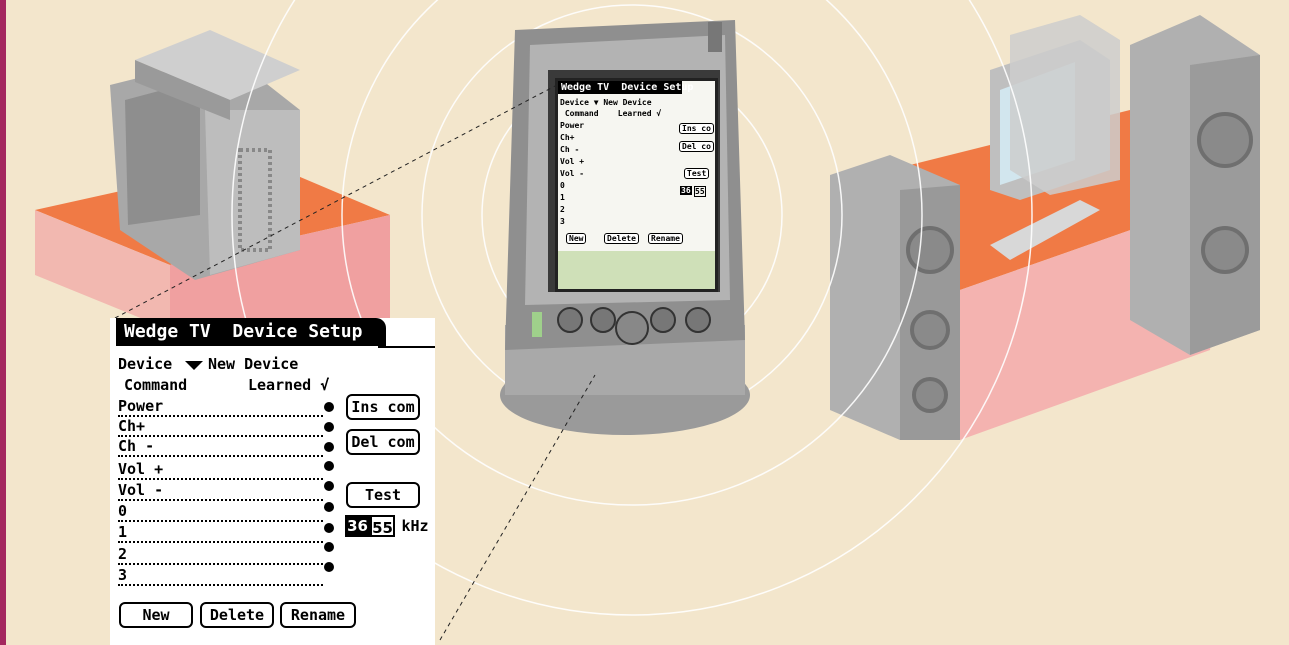 The image size is (1289, 645). Describe the element at coordinates (194, 365) in the screenshot. I see `device-dropdown-triangle-icon` at that location.